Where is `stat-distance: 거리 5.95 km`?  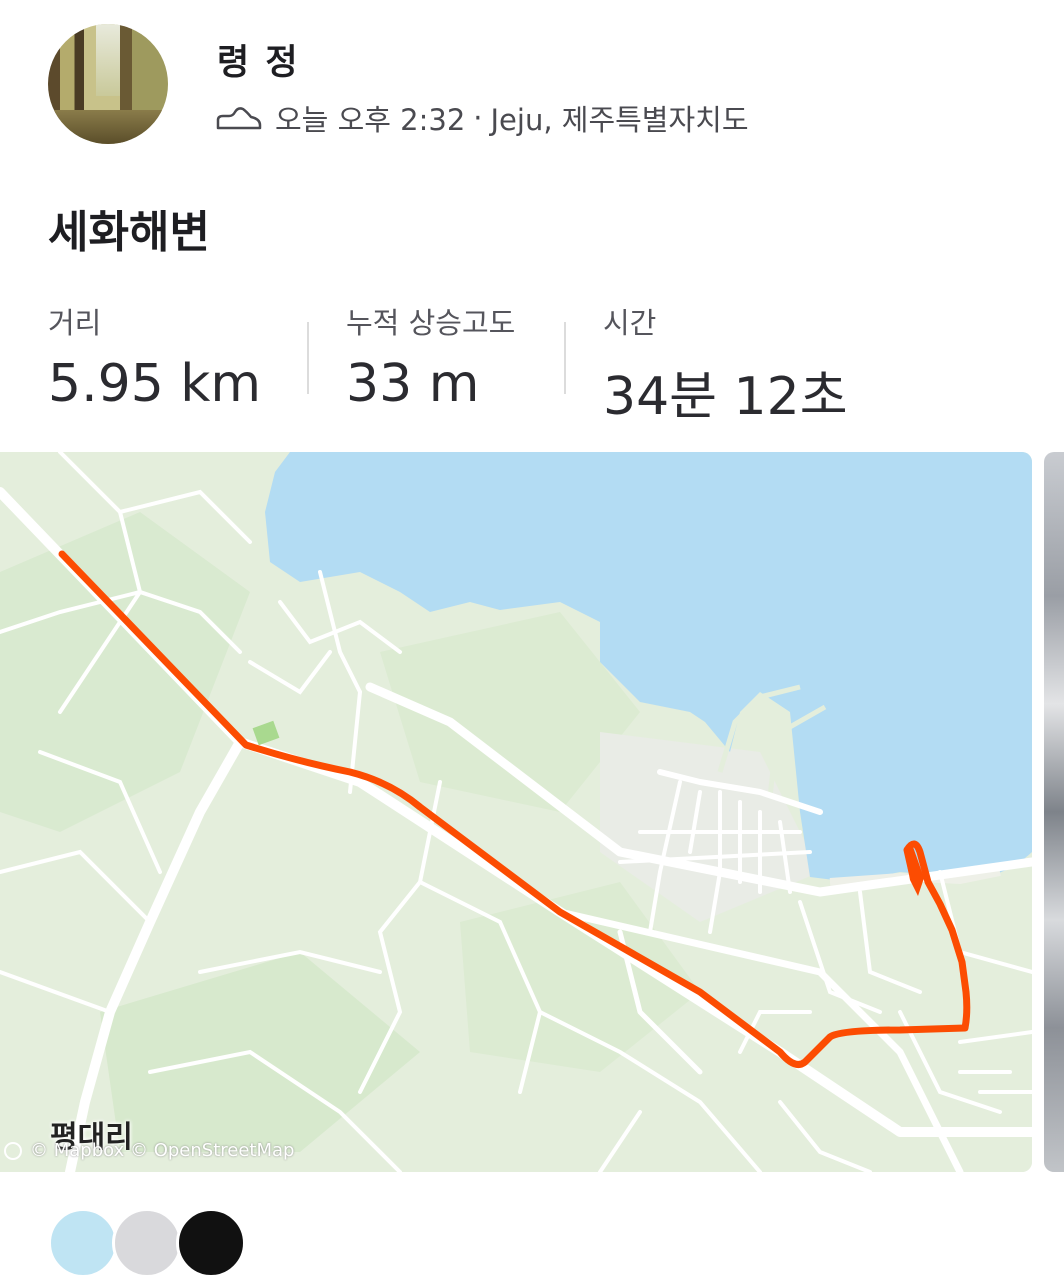 stat-distance: 거리 5.95 km is located at coordinates (154, 357).